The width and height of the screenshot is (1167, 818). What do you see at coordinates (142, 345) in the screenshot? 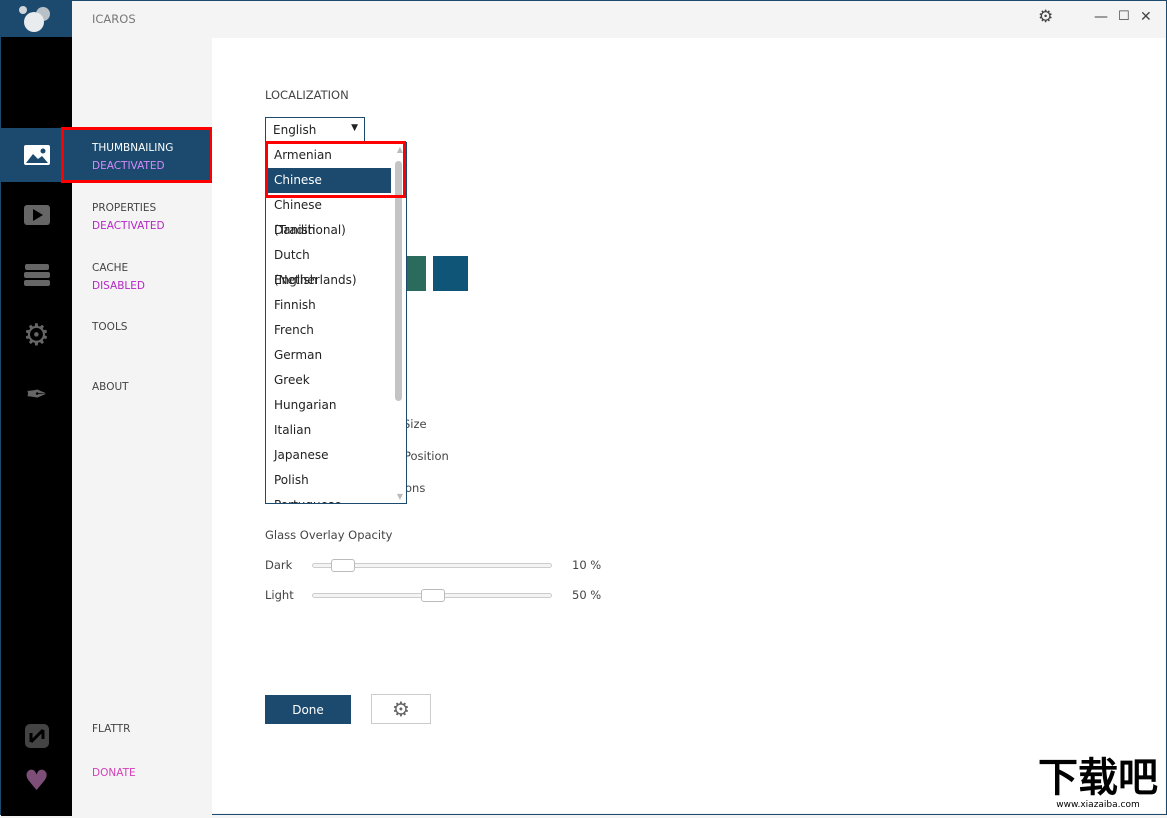
I see `nav-tools: TOOLS` at bounding box center [142, 345].